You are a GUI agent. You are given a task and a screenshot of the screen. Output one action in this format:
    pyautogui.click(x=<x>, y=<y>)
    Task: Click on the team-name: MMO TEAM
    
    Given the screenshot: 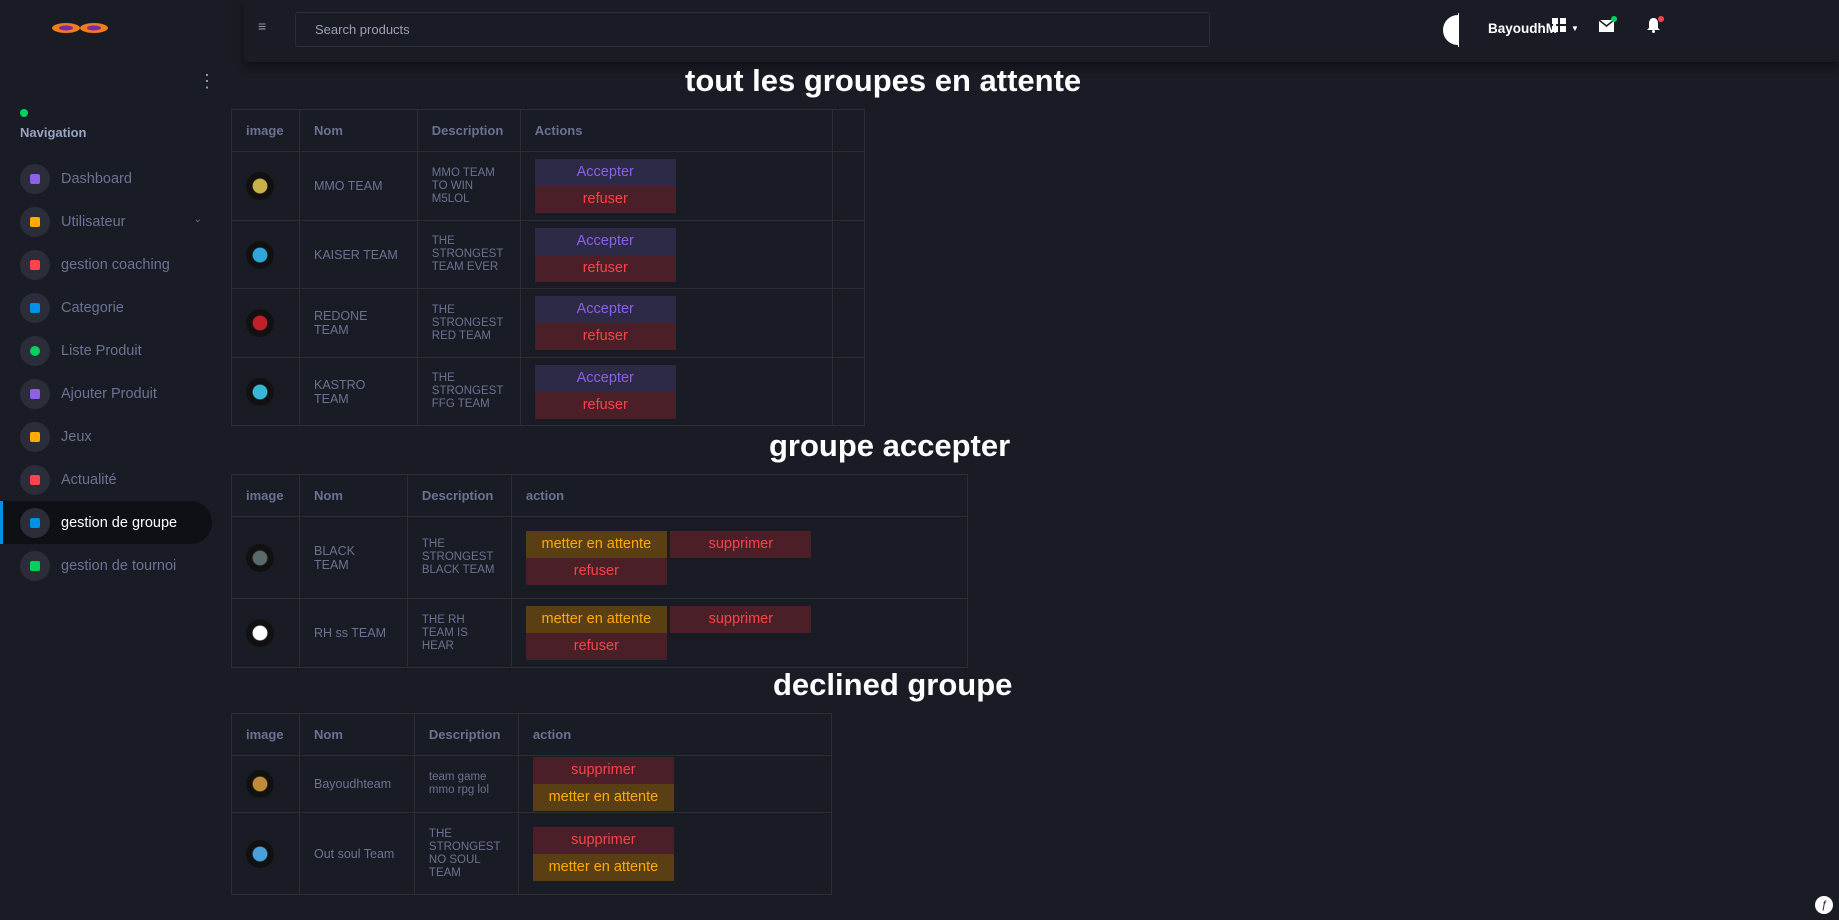 What is the action you would take?
    pyautogui.click(x=358, y=186)
    